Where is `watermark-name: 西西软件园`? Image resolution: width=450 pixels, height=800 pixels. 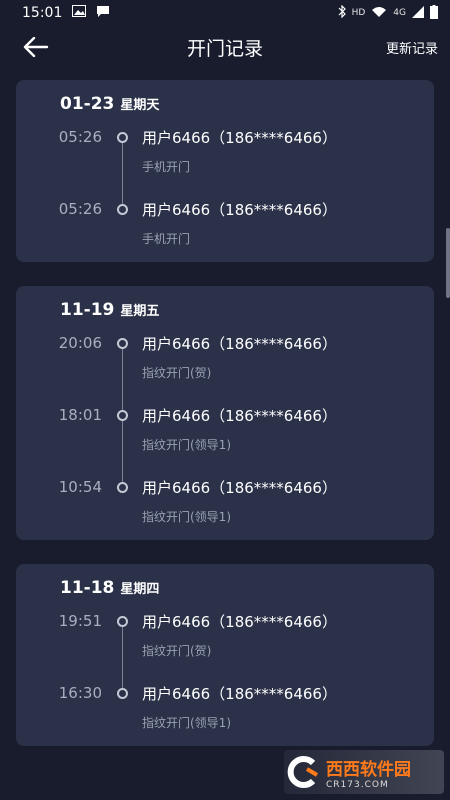
watermark-name: 西西软件园 is located at coordinates (368, 769).